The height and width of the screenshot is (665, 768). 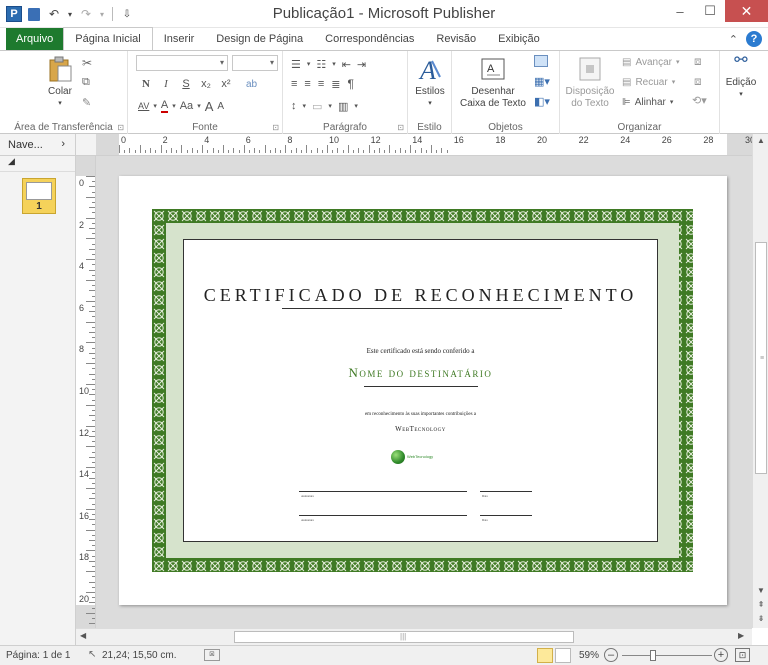 What do you see at coordinates (650, 62) in the screenshot?
I see `bring-forward-button: ▤ Avançar ▾` at bounding box center [650, 62].